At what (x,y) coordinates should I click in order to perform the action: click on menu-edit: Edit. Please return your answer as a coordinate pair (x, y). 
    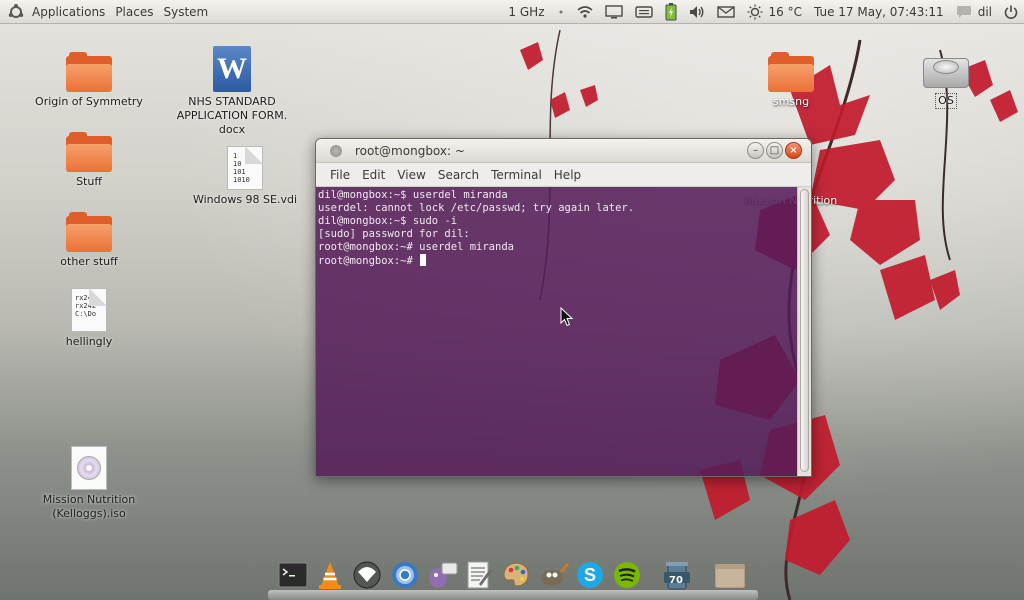
    Looking at the image, I should click on (373, 175).